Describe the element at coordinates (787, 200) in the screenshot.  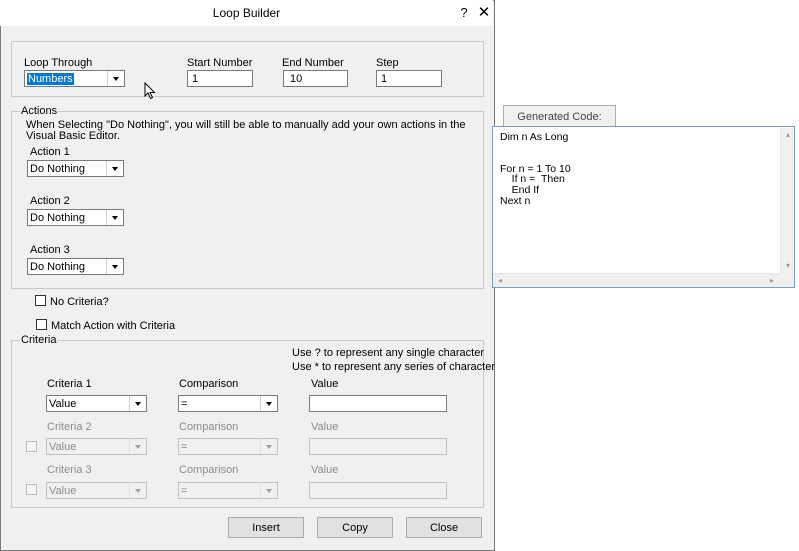
I see `vertical-scrollbar: ▴ ▾` at that location.